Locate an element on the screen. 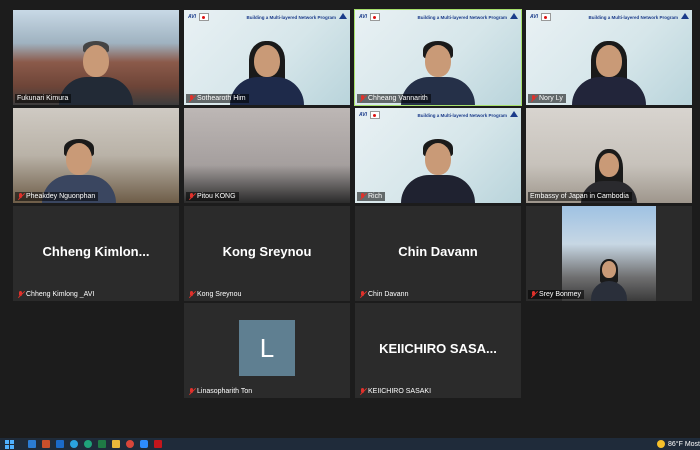  participant-name-tag: Srey Bonmey is located at coordinates (556, 294).